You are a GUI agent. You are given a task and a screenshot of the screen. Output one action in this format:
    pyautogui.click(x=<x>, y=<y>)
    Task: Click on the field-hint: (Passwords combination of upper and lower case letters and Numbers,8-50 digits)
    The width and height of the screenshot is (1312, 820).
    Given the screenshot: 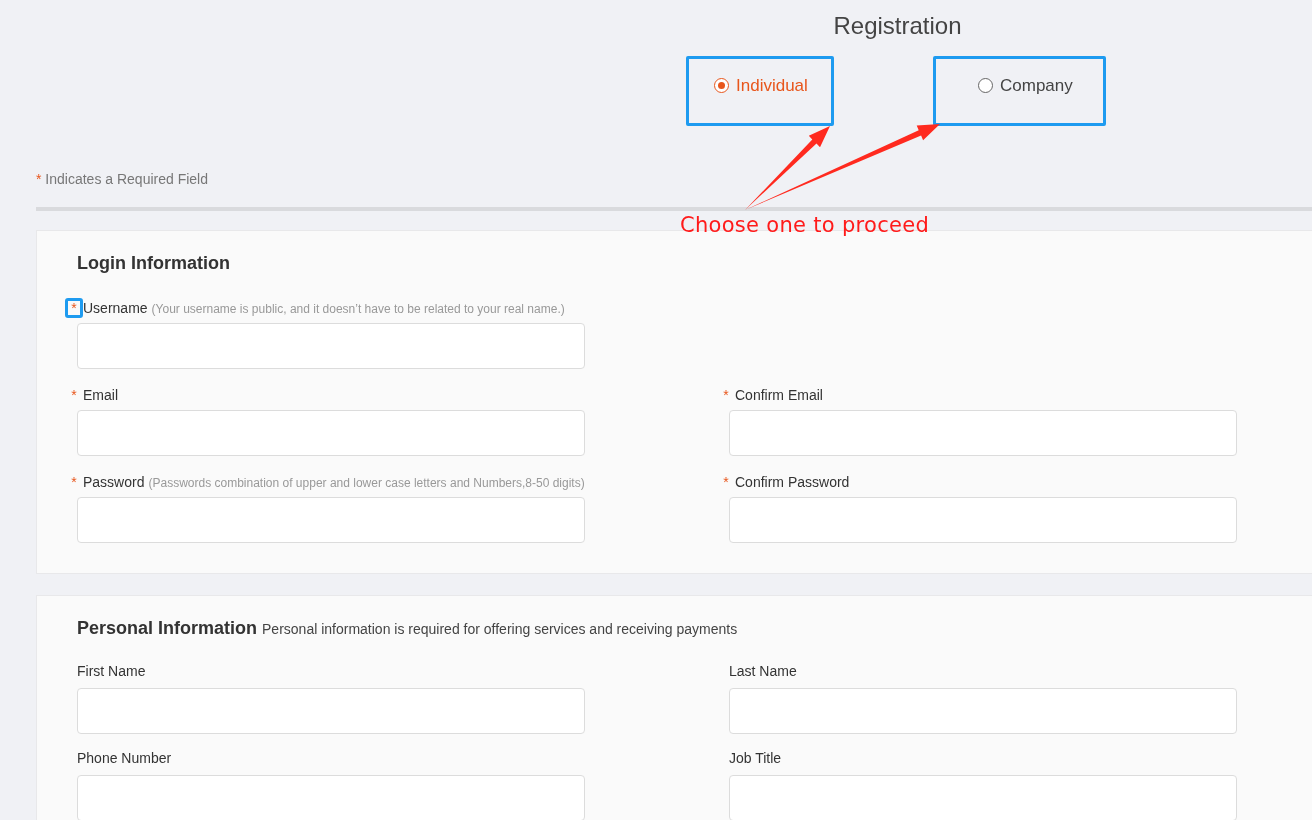 What is the action you would take?
    pyautogui.click(x=366, y=483)
    